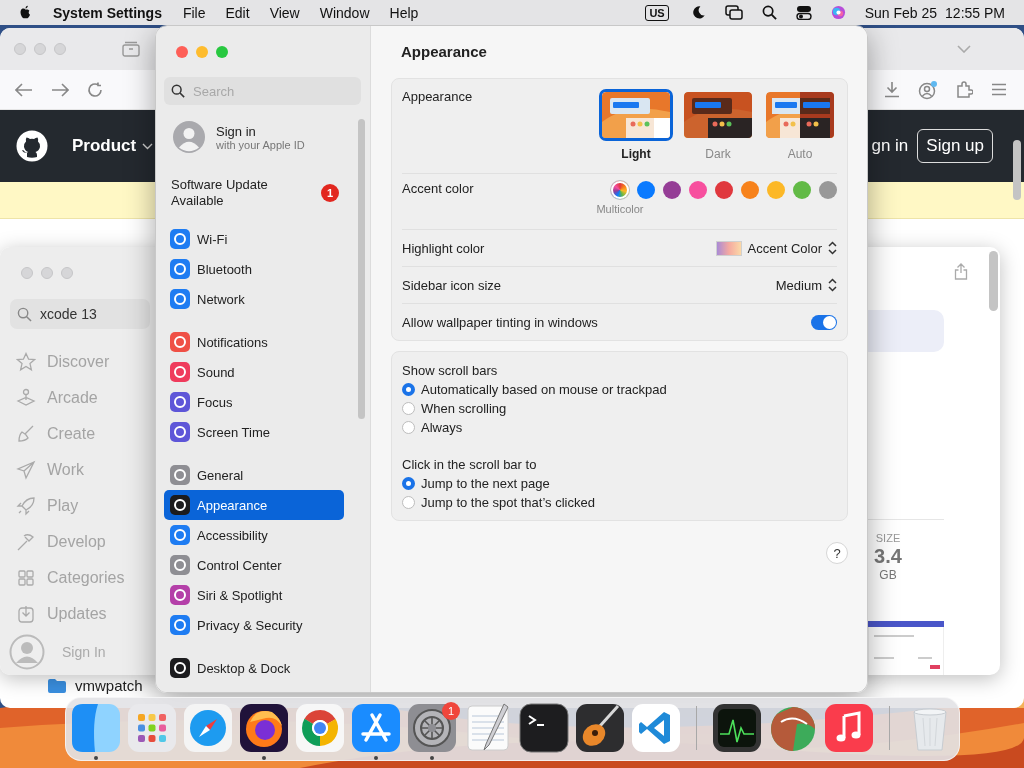 The image size is (1024, 768). I want to click on menu-bar-date: Sun Feb 25, so click(901, 12).